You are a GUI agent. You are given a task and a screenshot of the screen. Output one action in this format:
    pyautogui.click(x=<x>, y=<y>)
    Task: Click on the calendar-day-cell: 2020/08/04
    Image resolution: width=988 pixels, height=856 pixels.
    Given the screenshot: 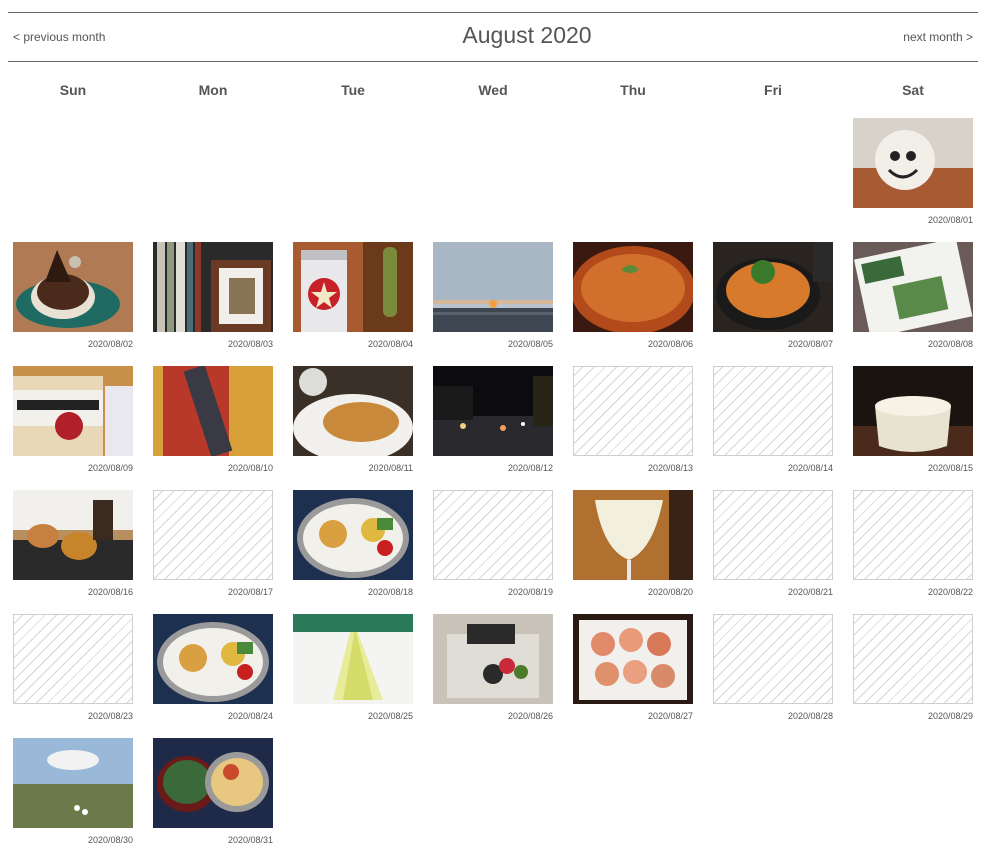 What is the action you would take?
    pyautogui.click(x=353, y=301)
    